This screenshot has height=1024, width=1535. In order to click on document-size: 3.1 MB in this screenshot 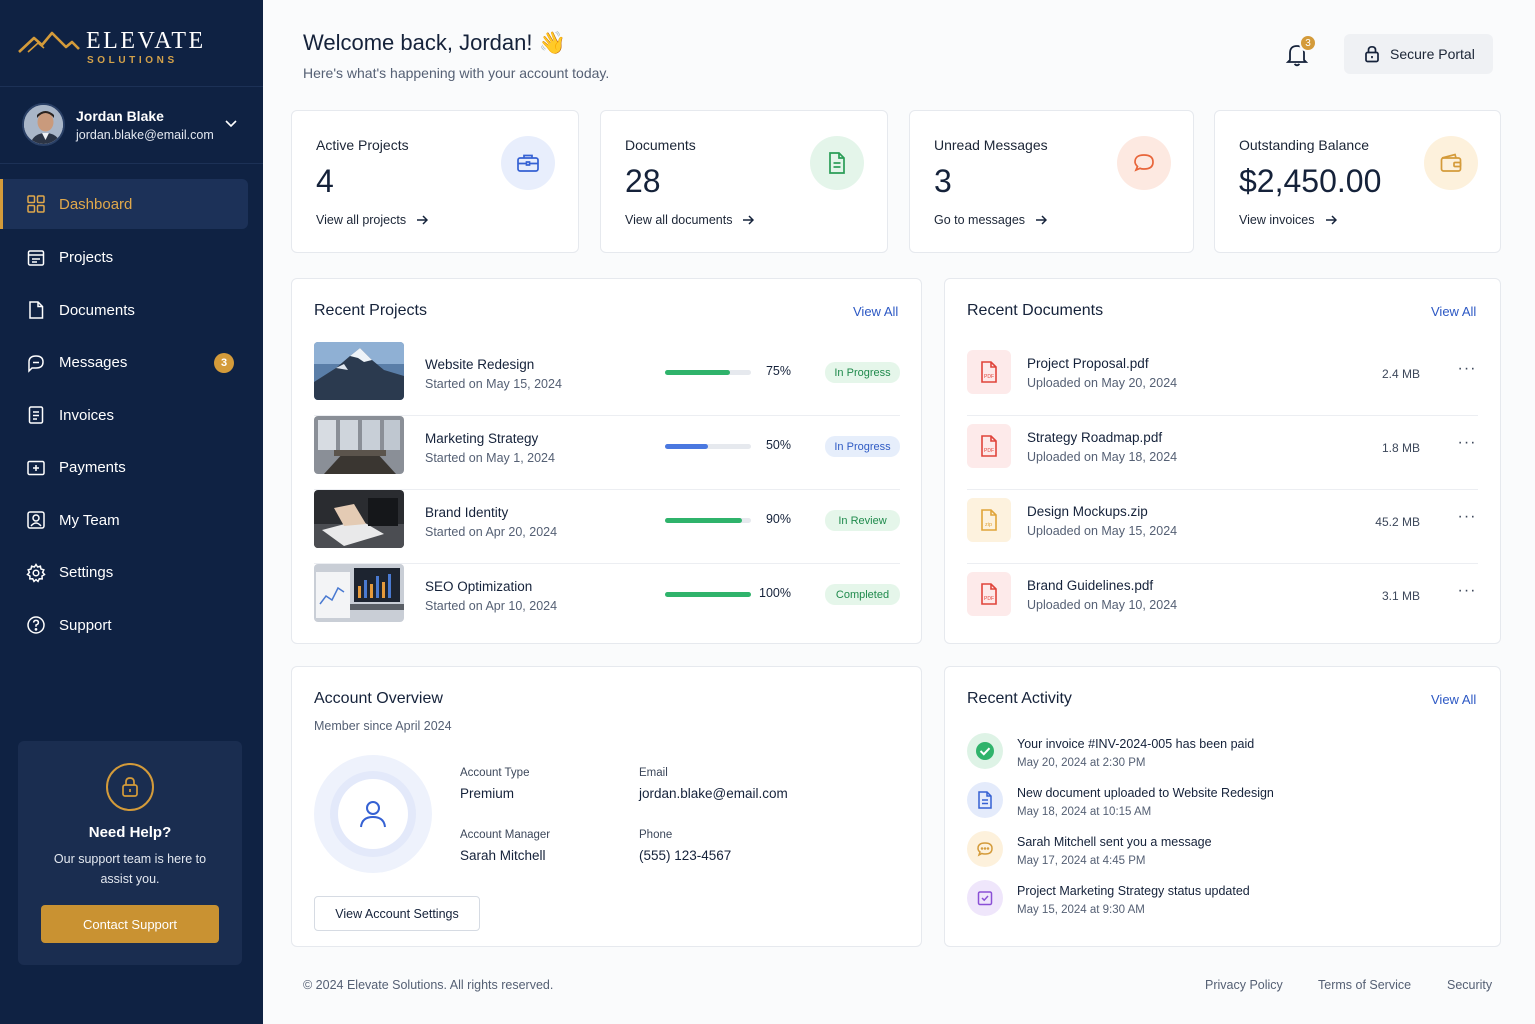, I will do `click(1400, 596)`.